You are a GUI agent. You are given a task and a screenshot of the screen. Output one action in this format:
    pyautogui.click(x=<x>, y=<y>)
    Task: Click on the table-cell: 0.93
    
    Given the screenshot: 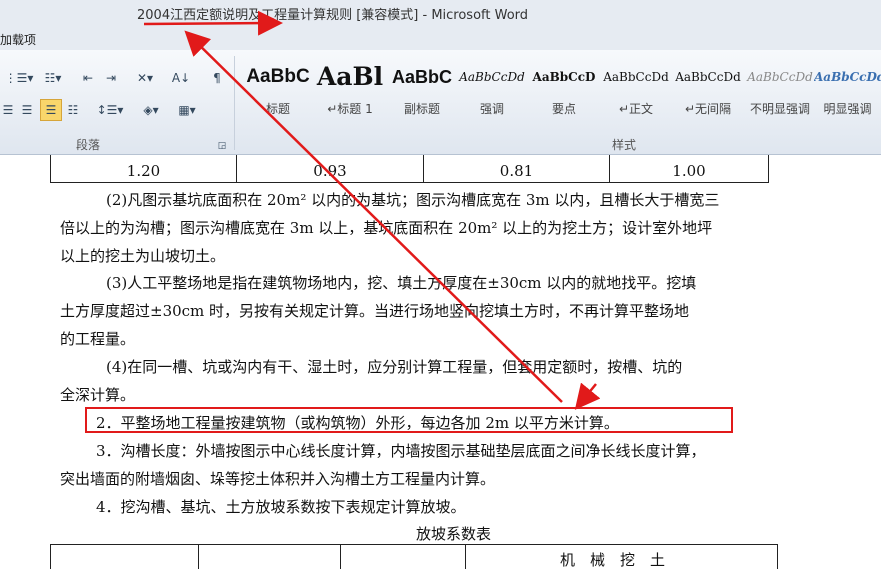 What is the action you would take?
    pyautogui.click(x=330, y=171)
    